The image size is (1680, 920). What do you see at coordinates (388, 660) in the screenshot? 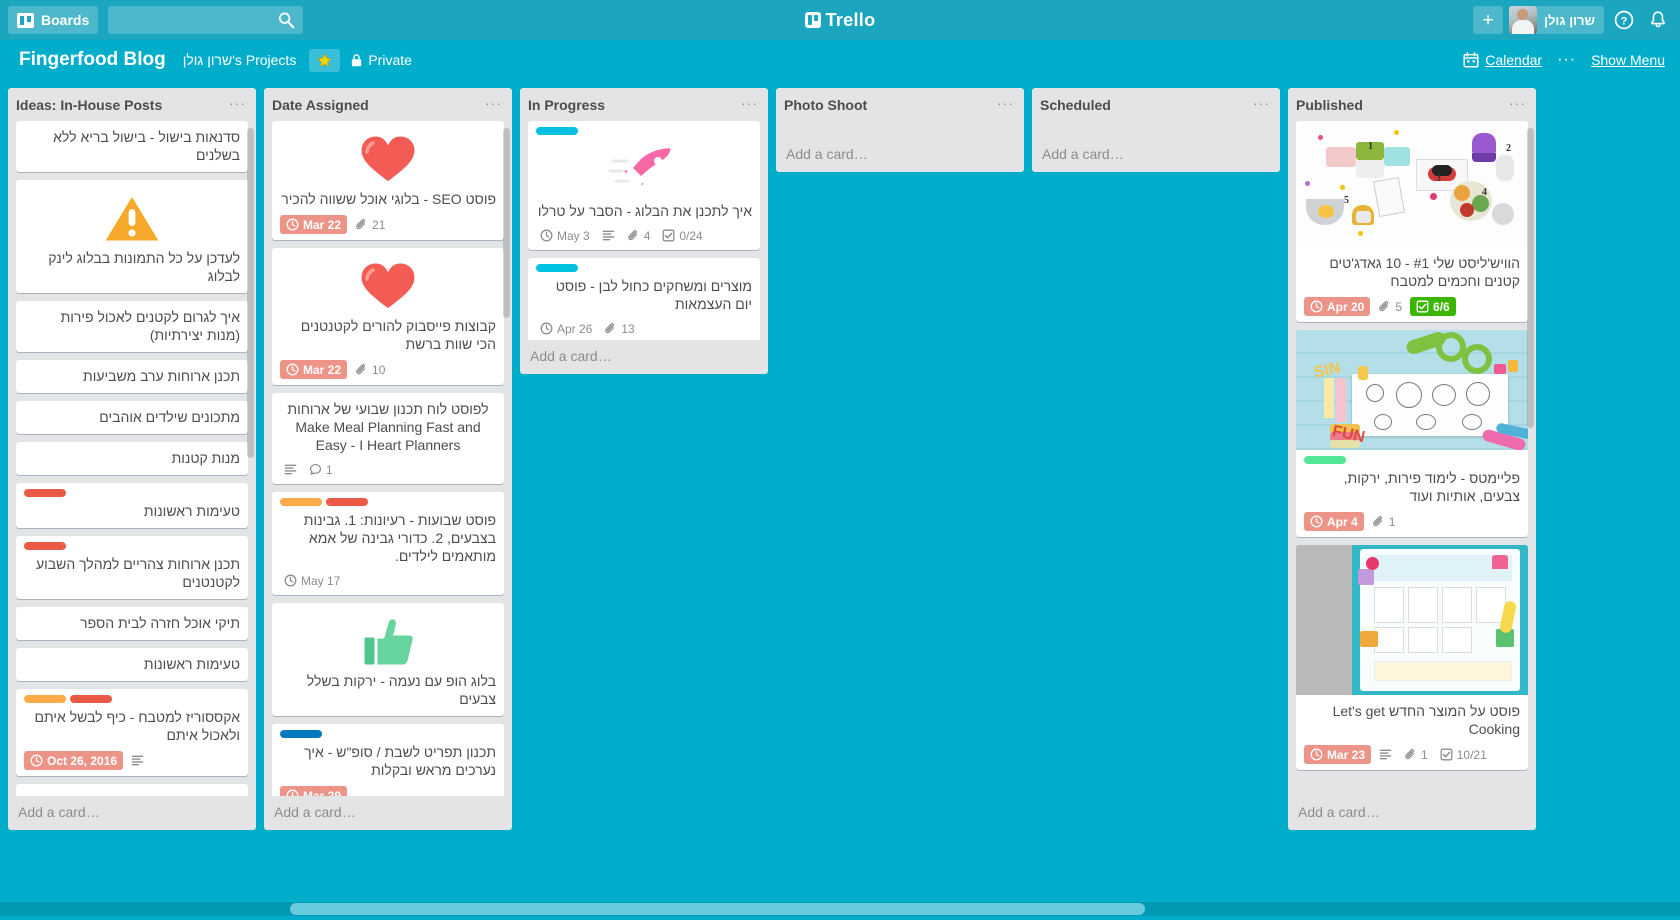
I see `card: בלוג הופ עם נעמה - ירקות בשלל צבעים` at bounding box center [388, 660].